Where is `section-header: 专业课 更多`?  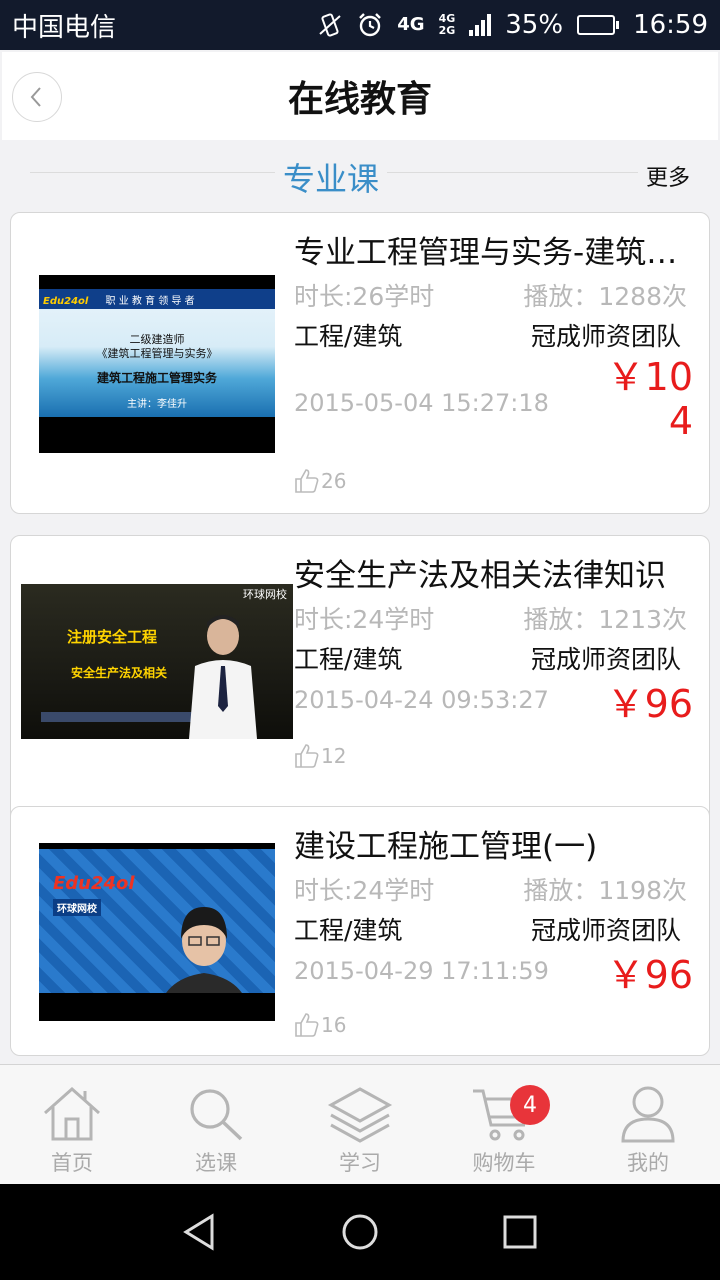 section-header: 专业课 更多 is located at coordinates (360, 175).